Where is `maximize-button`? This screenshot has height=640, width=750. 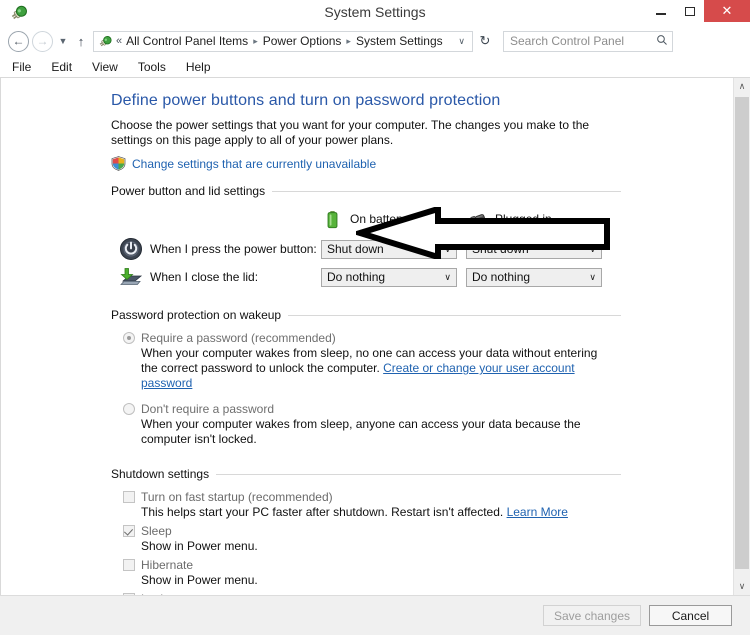
maximize-button is located at coordinates (689, 11).